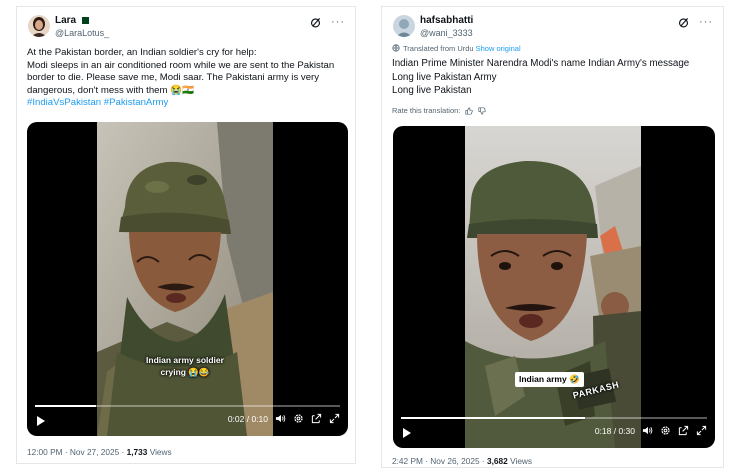  I want to click on tweet-footer: 2:42 PM · Nov 26, 2025 · 3,682 Views, so click(462, 461).